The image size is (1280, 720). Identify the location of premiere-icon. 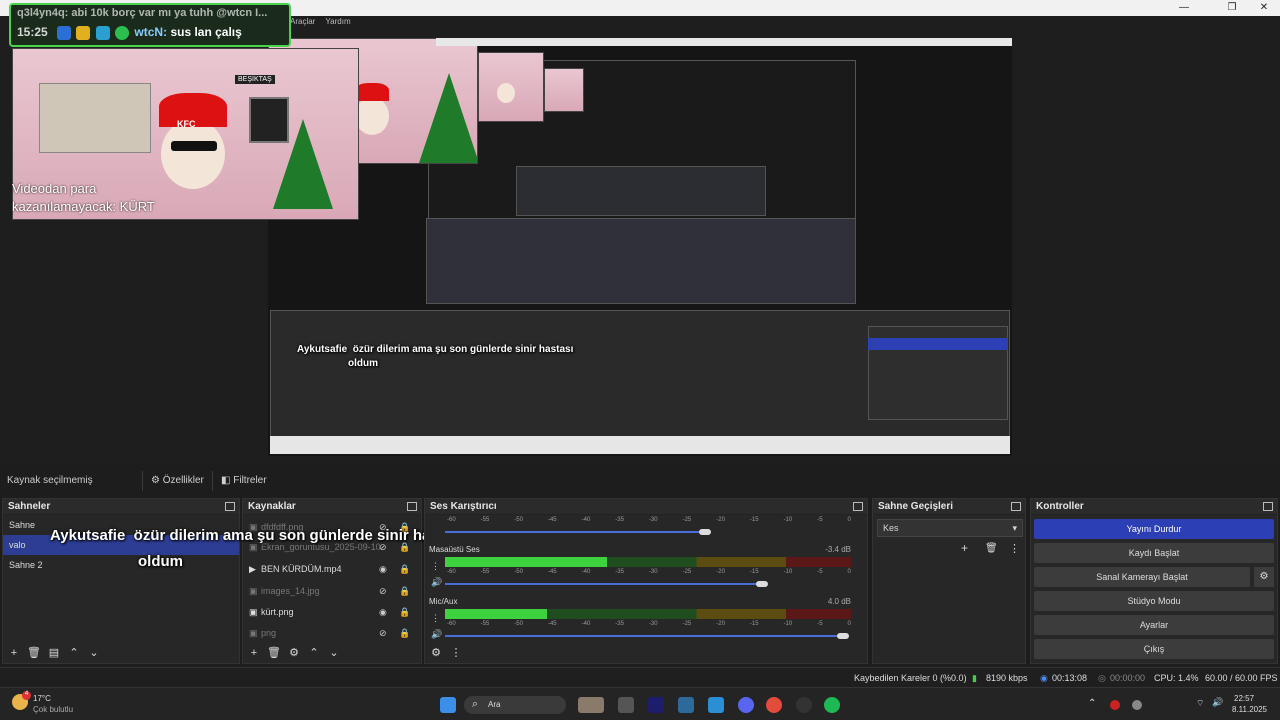
(656, 705).